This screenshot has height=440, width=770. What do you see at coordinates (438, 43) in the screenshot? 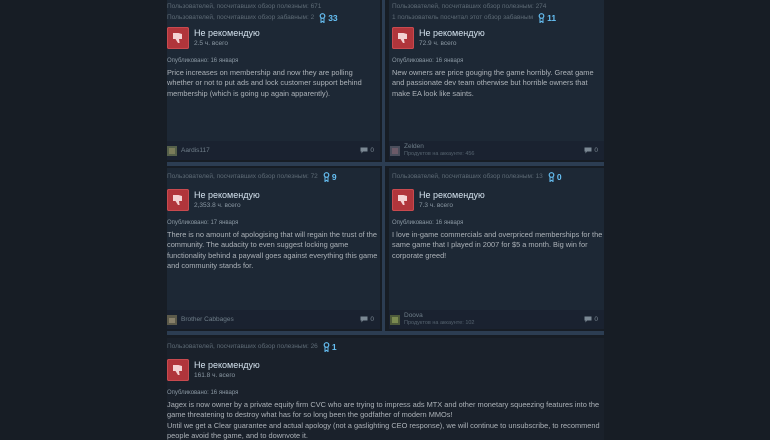
I see `hours-played: 72.9 ч. всего` at bounding box center [438, 43].